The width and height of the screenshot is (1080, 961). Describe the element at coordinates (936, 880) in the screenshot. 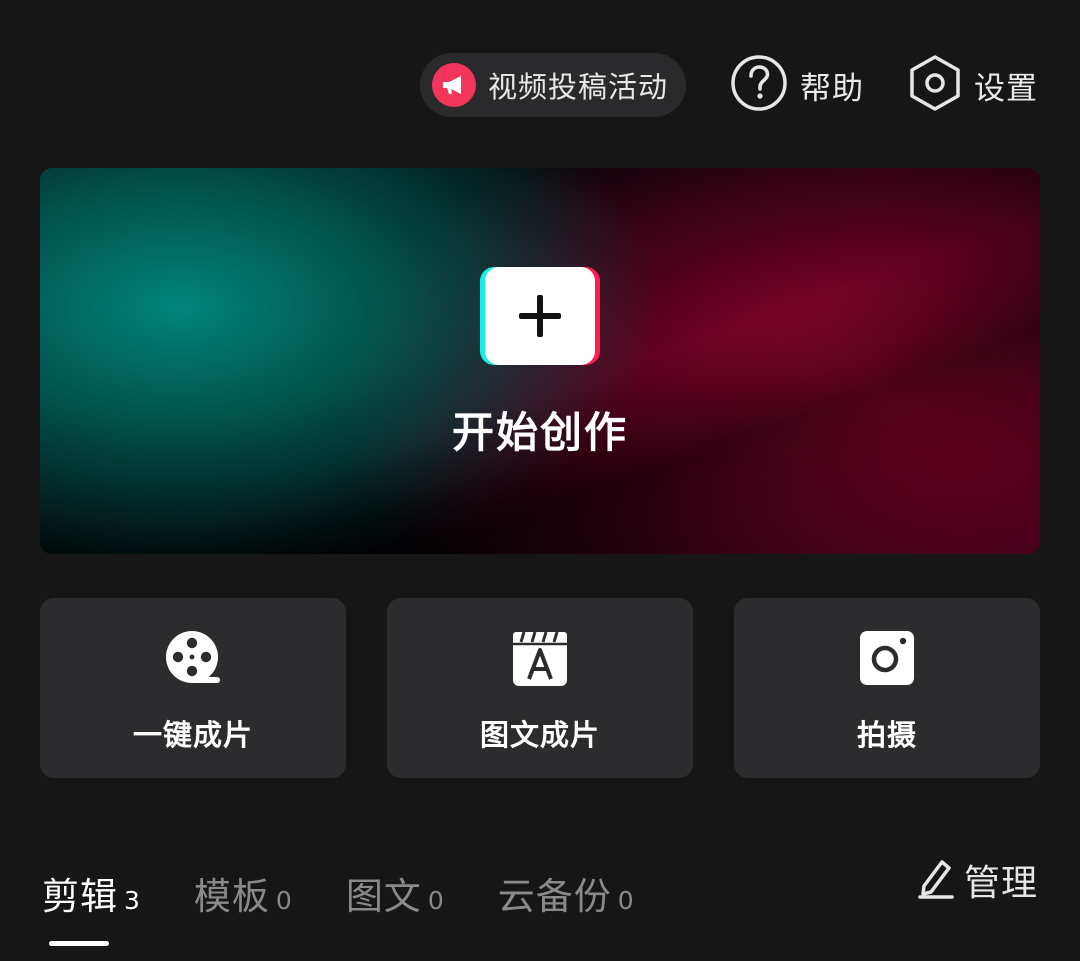

I see `edit-pencil-icon` at that location.